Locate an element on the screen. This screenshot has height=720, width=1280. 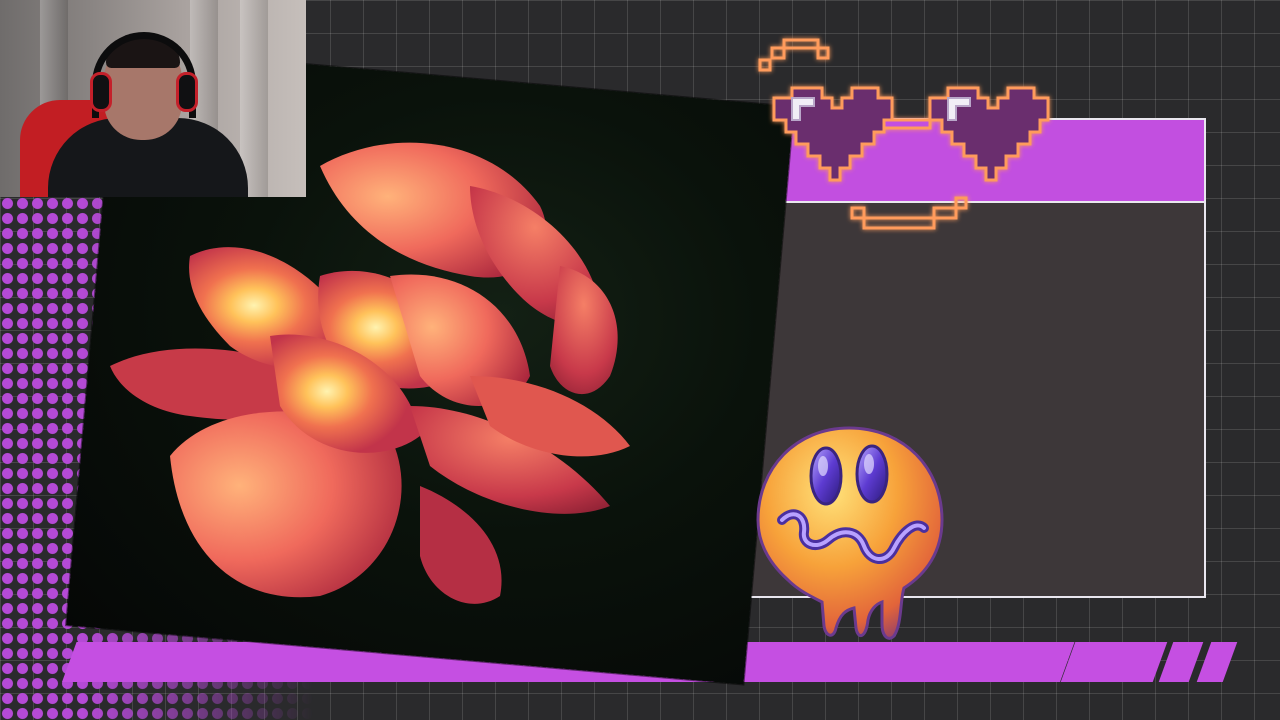
webcam-feed is located at coordinates (153, 98).